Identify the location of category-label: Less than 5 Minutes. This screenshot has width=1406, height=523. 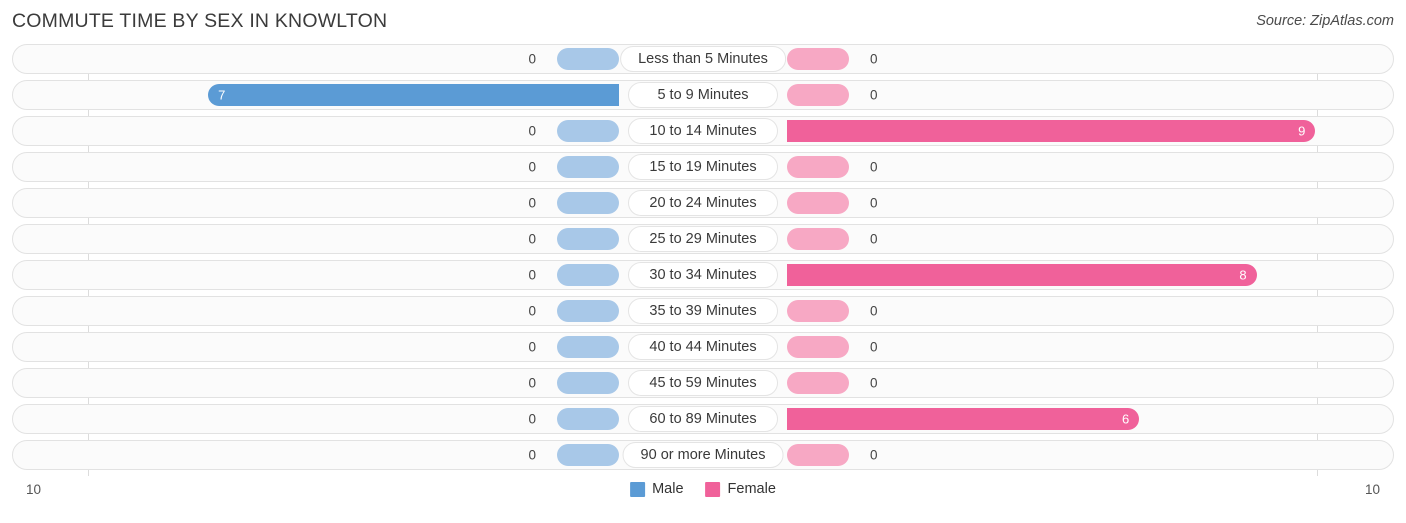
(703, 59).